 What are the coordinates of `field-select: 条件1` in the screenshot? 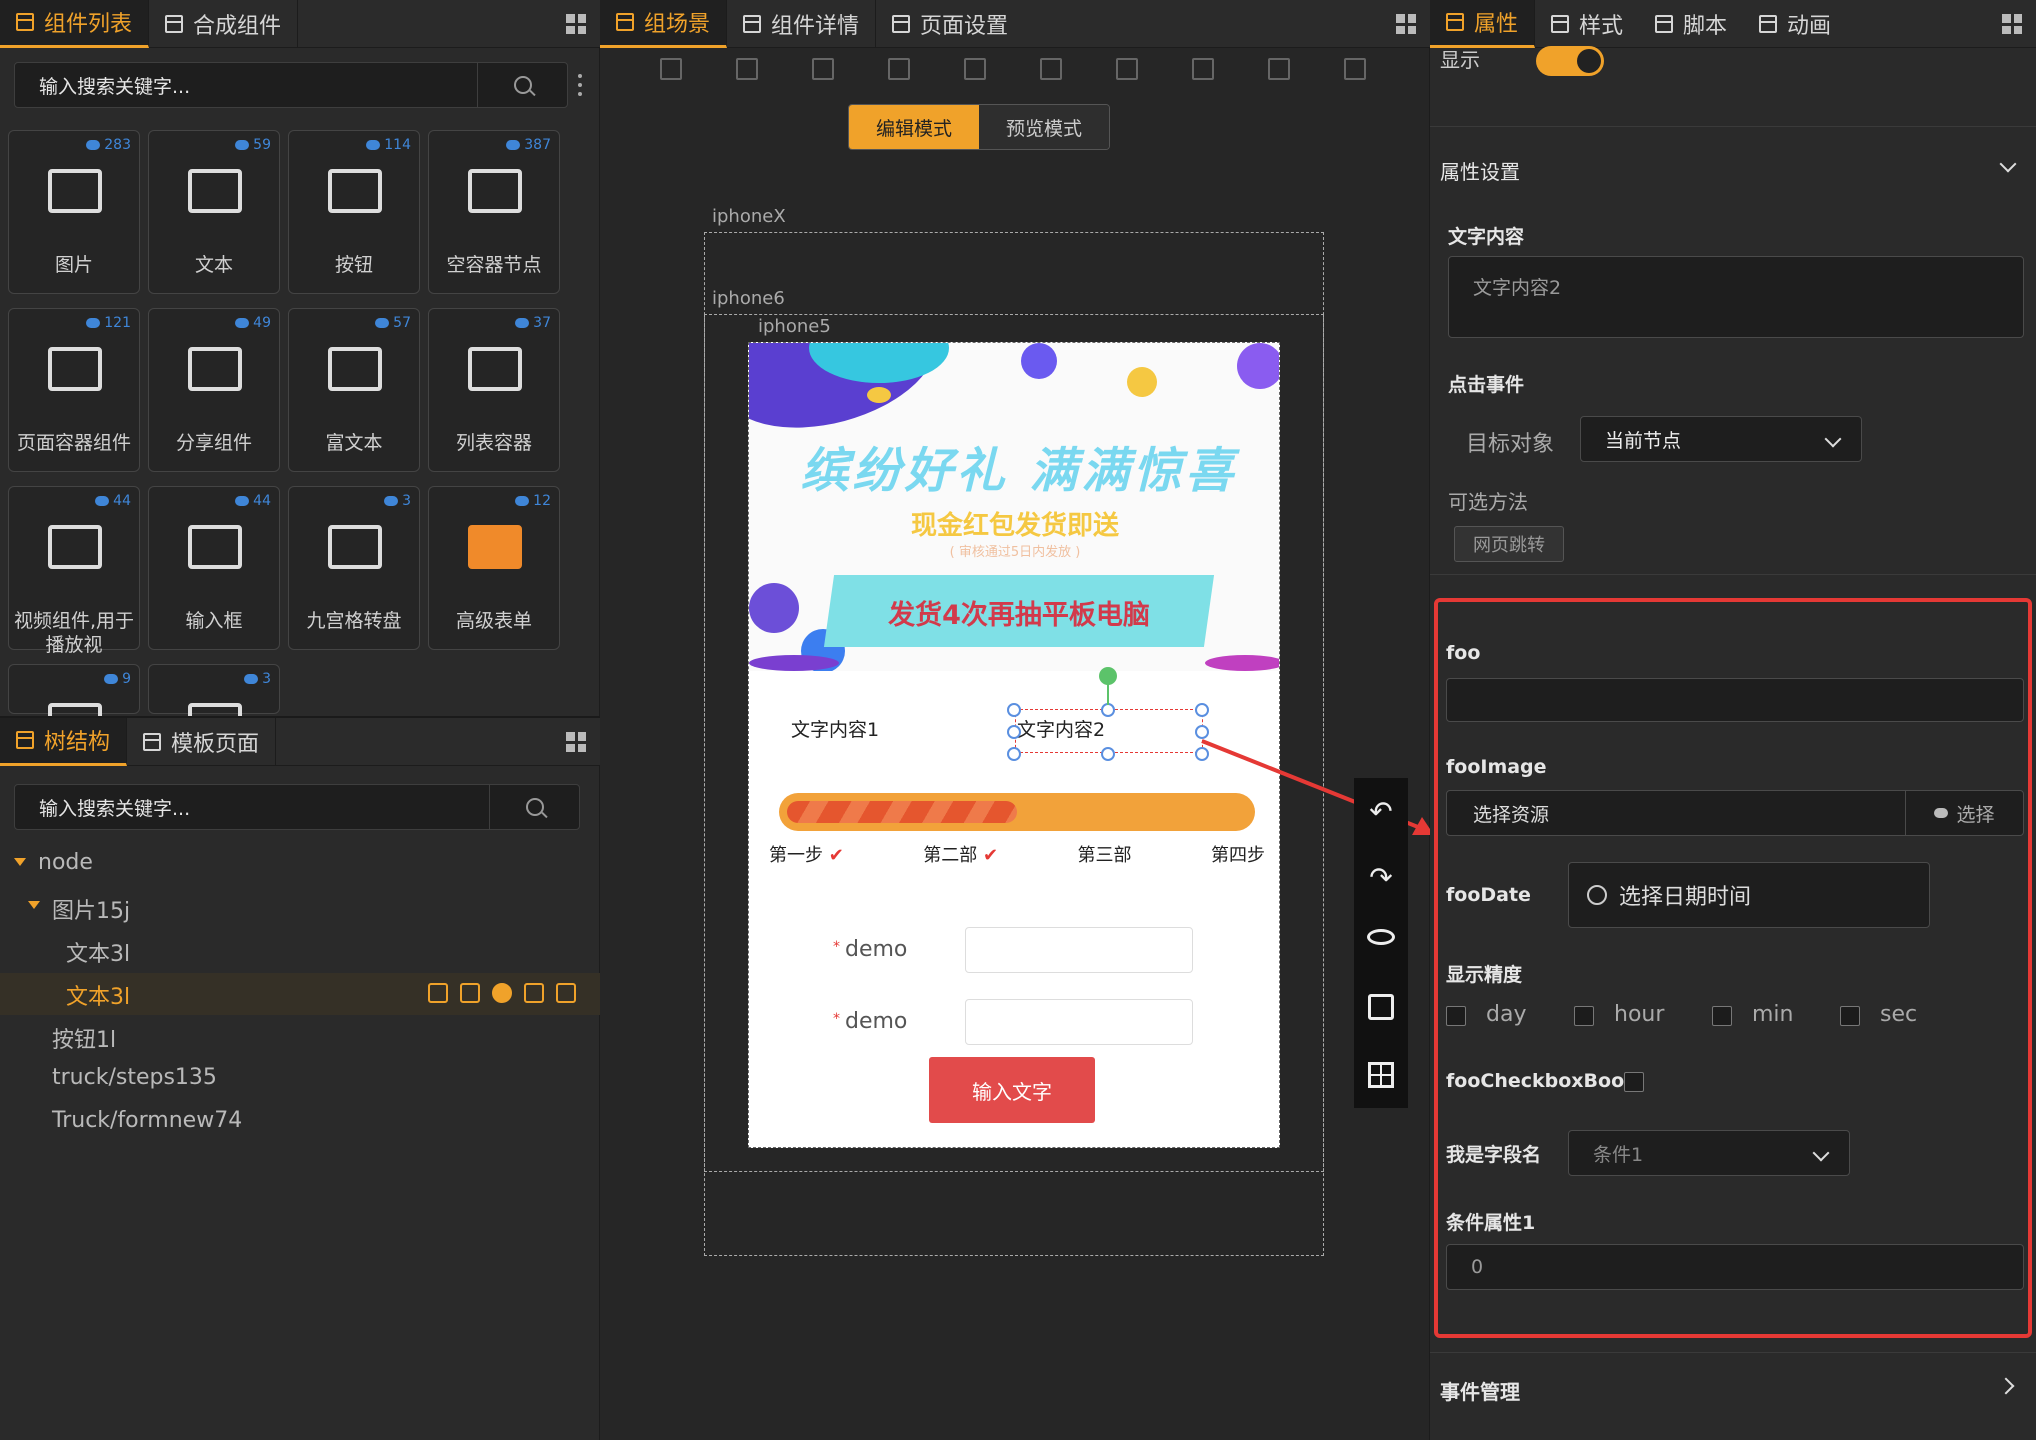 It's located at (1709, 1153).